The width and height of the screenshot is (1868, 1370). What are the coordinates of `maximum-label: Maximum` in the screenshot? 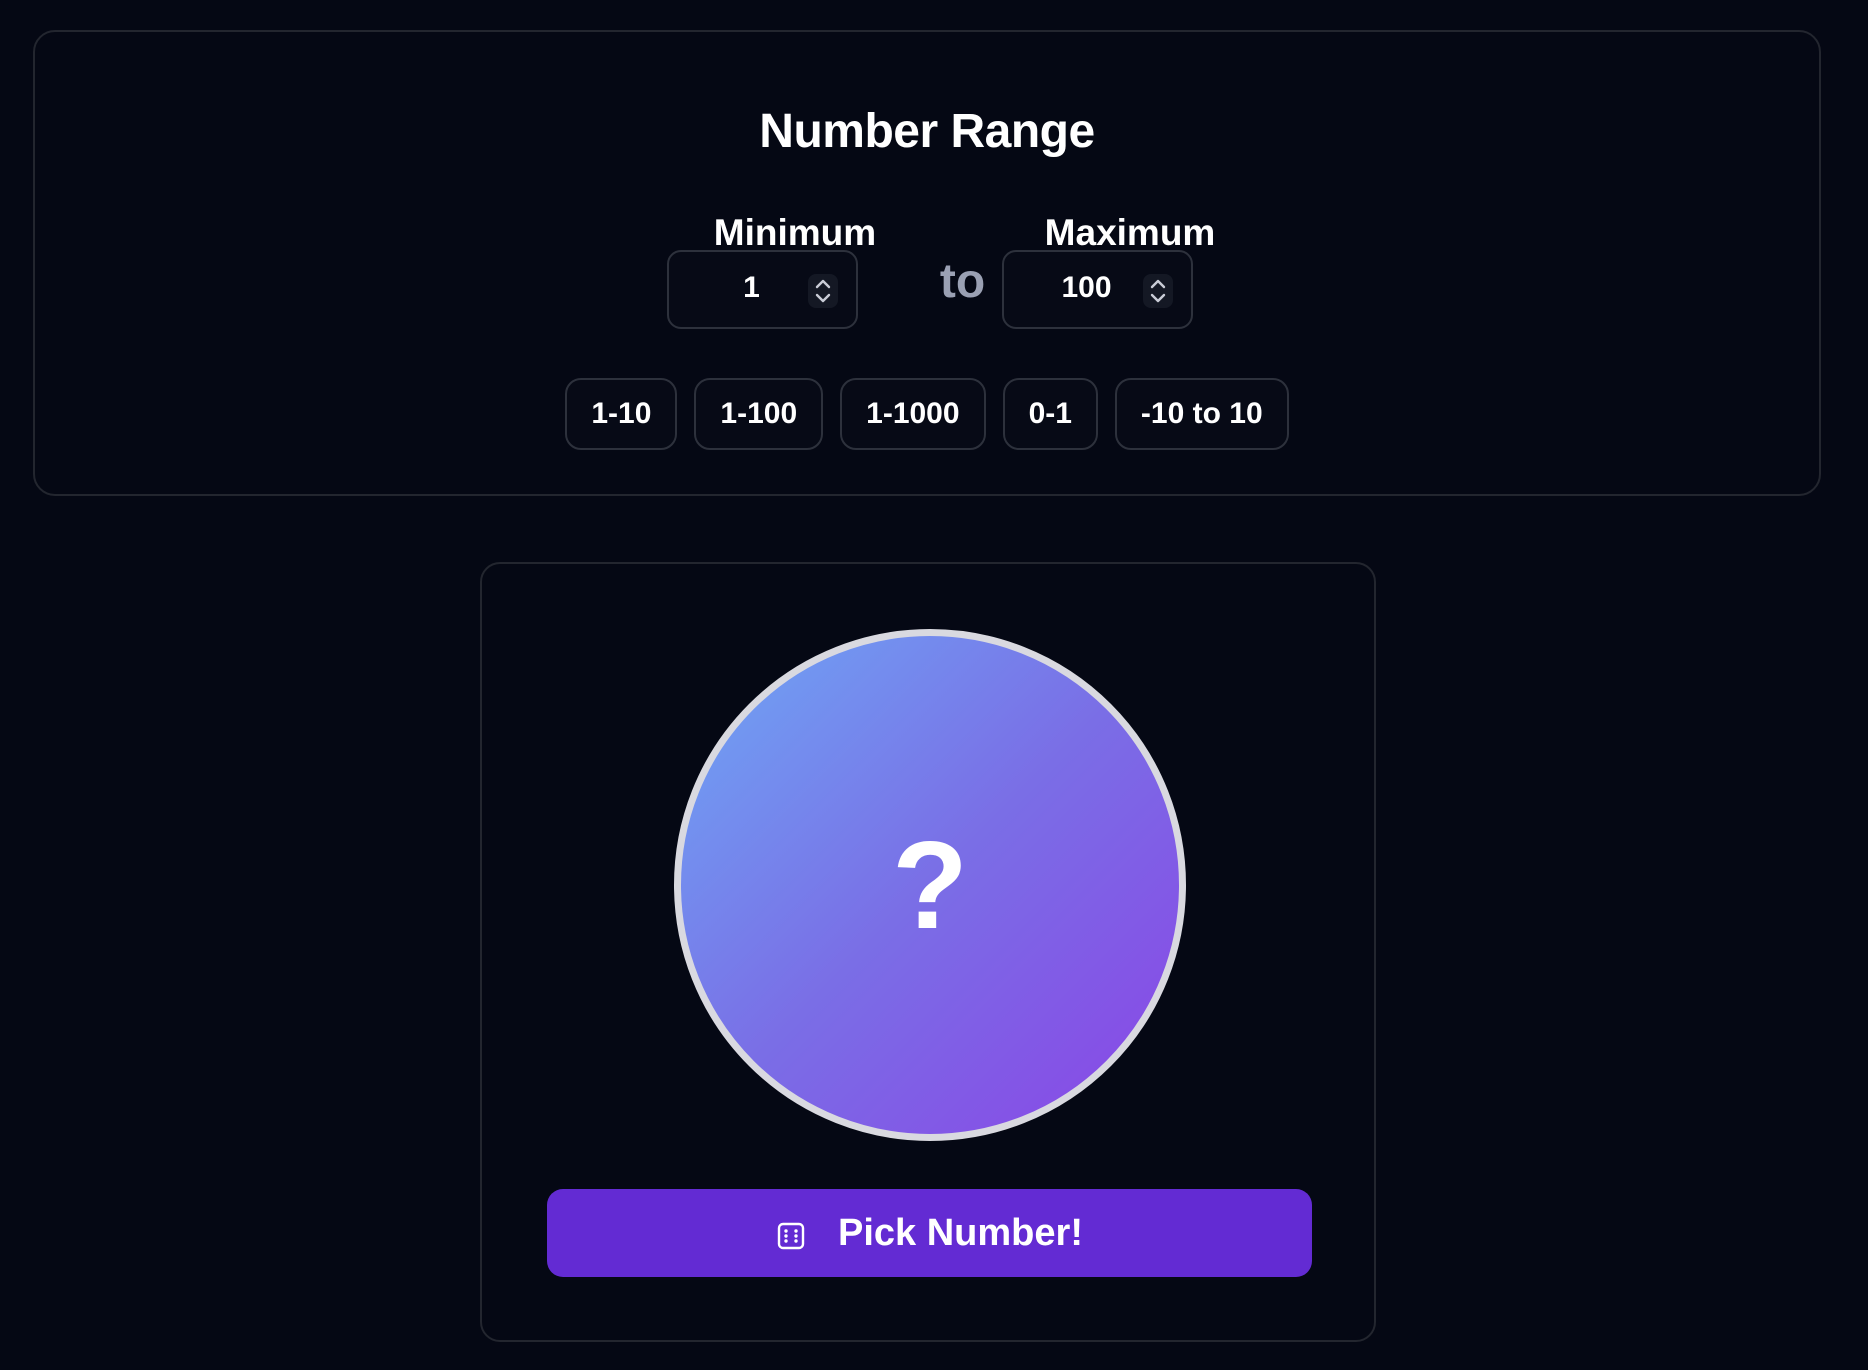 It's located at (1130, 232).